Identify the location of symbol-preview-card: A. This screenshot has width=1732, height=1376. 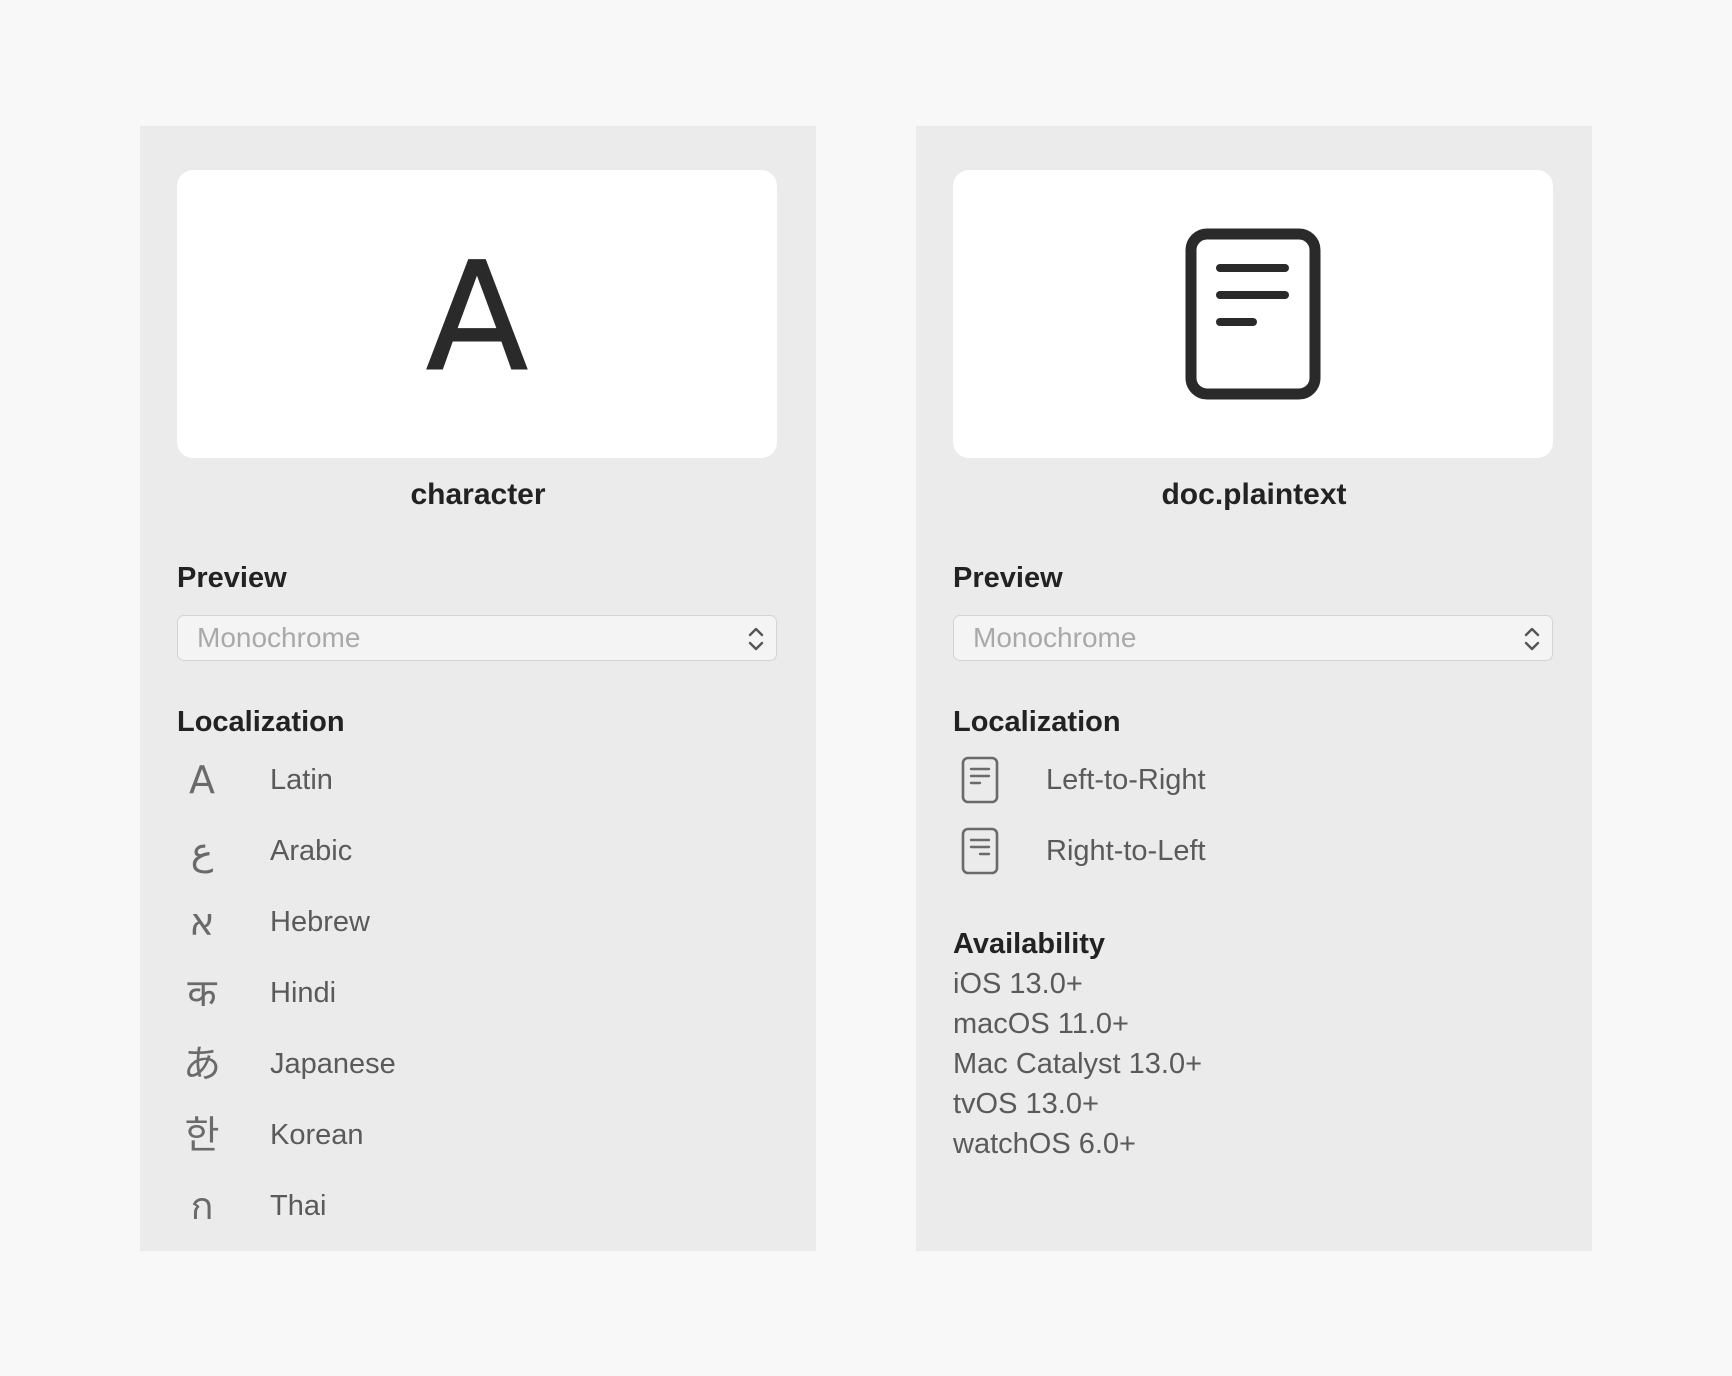
(477, 314).